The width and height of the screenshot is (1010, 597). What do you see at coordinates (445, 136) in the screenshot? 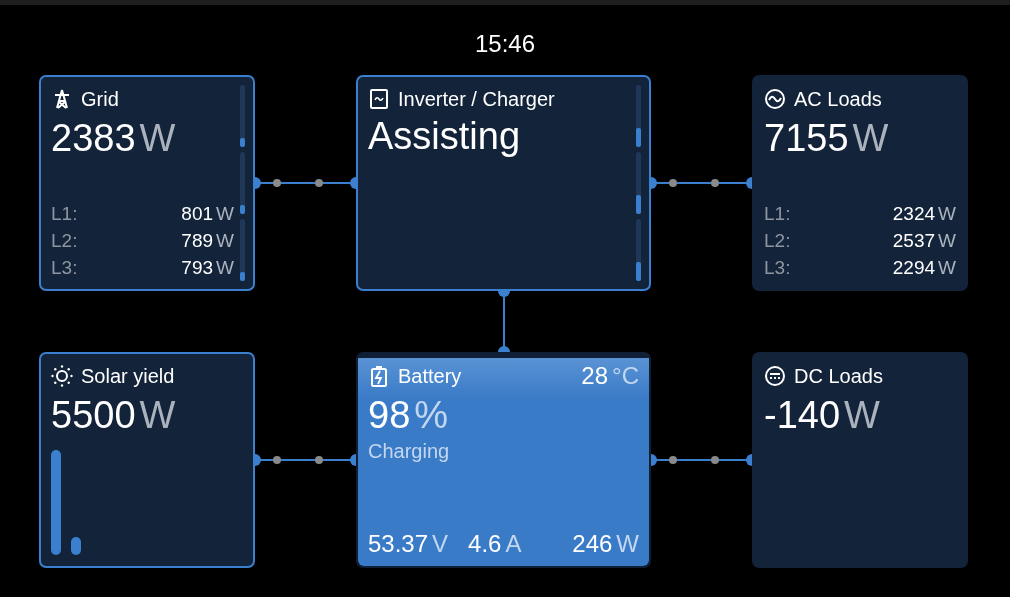
I see `inverter-state: Assisting` at bounding box center [445, 136].